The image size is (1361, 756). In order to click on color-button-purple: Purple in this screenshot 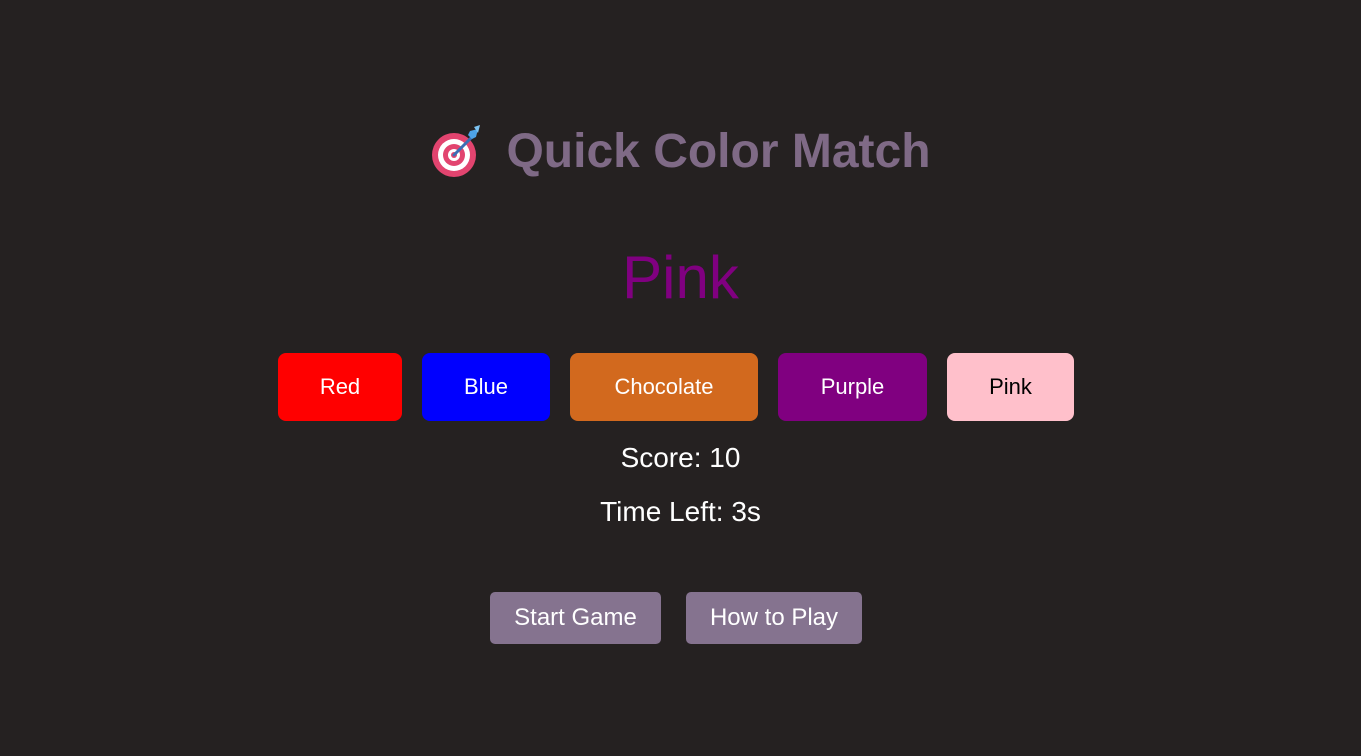, I will do `click(852, 387)`.